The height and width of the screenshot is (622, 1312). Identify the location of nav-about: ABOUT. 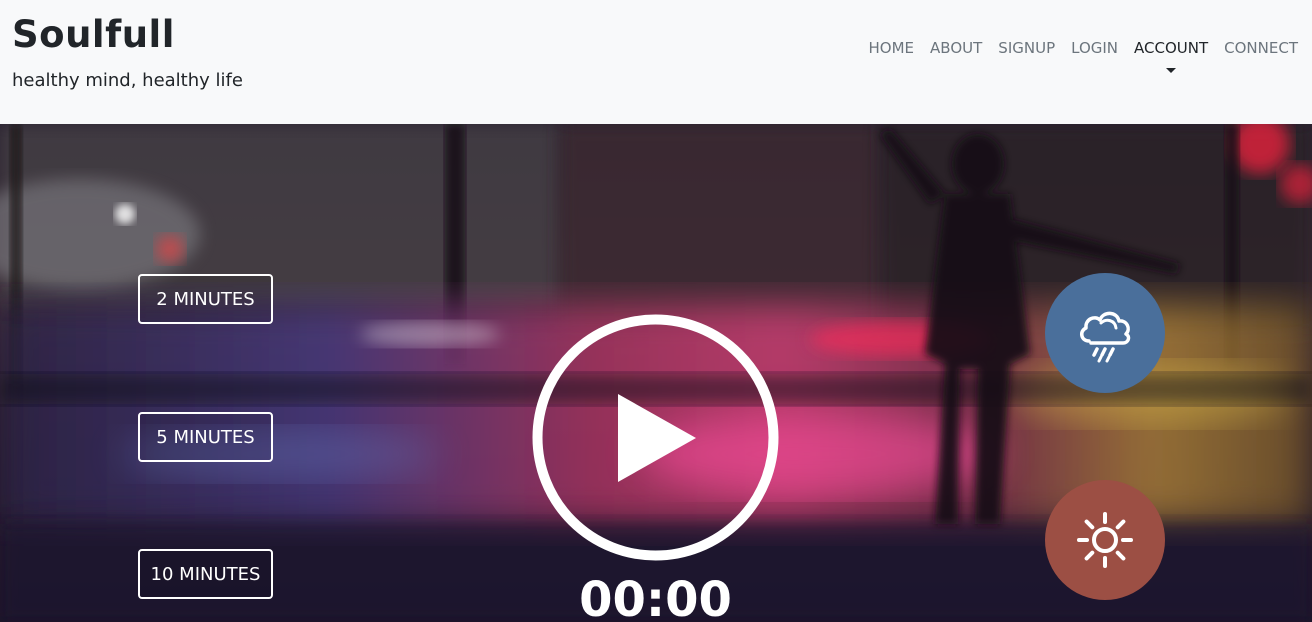
(956, 48).